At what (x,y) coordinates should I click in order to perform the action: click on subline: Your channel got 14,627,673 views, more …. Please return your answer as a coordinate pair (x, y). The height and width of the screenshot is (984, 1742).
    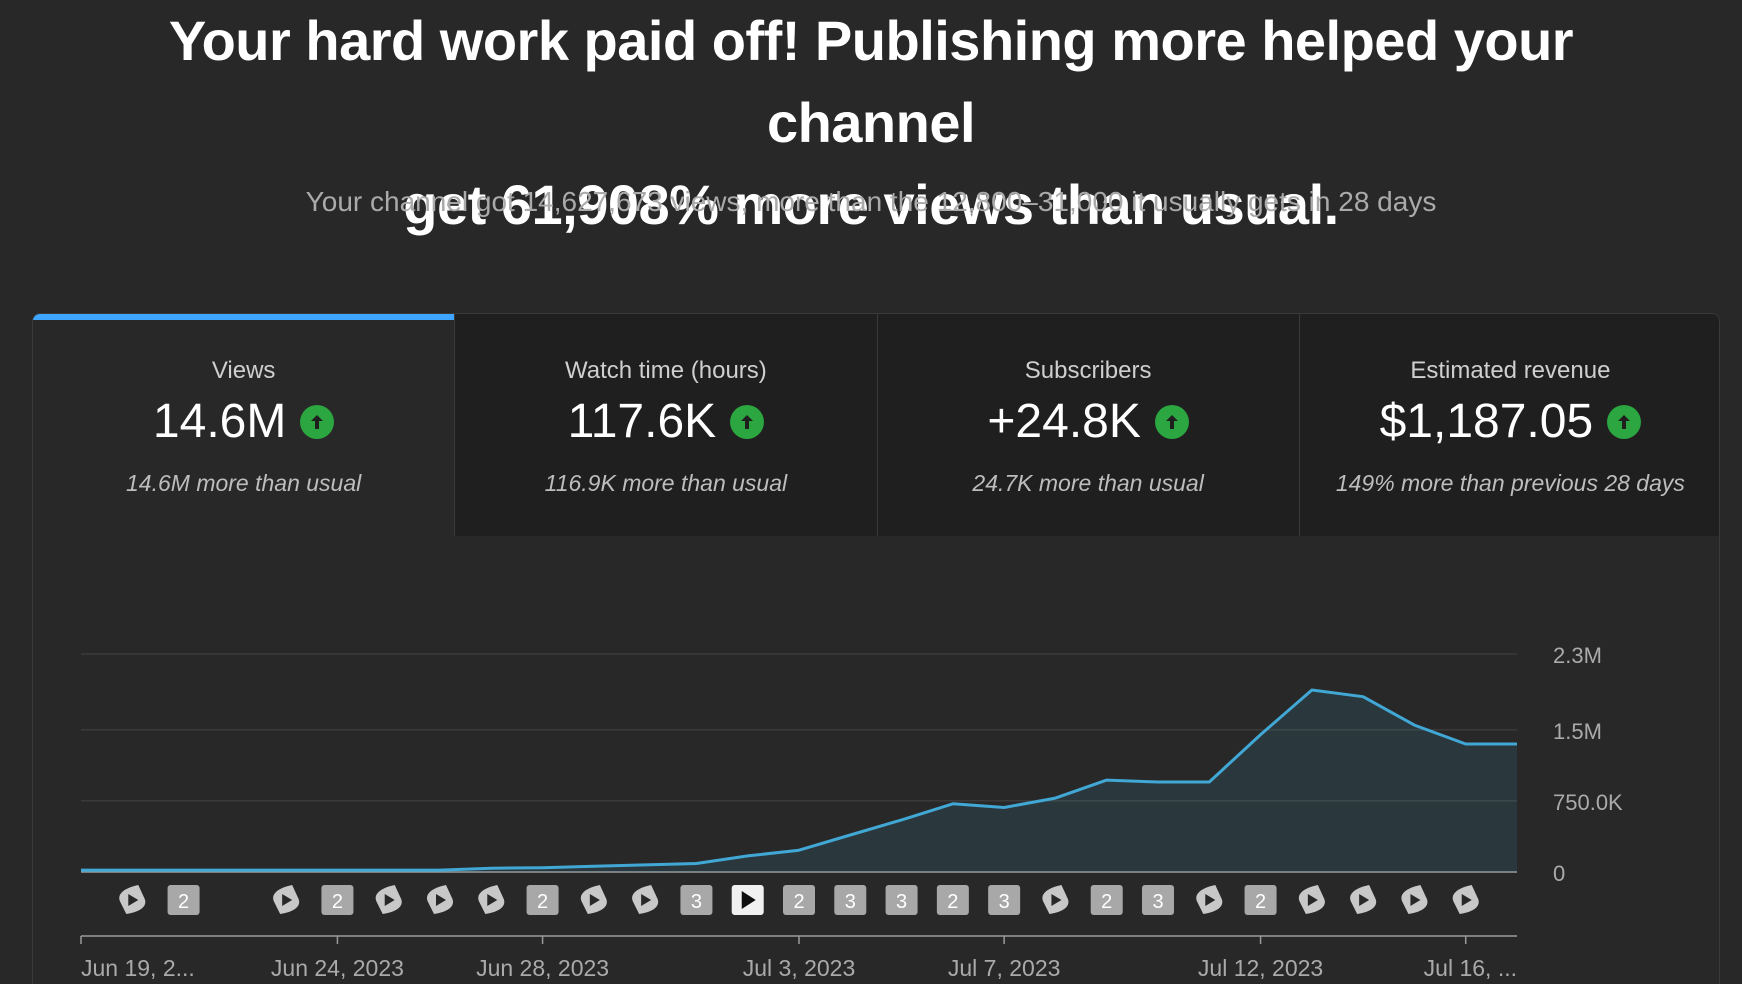
    Looking at the image, I should click on (871, 201).